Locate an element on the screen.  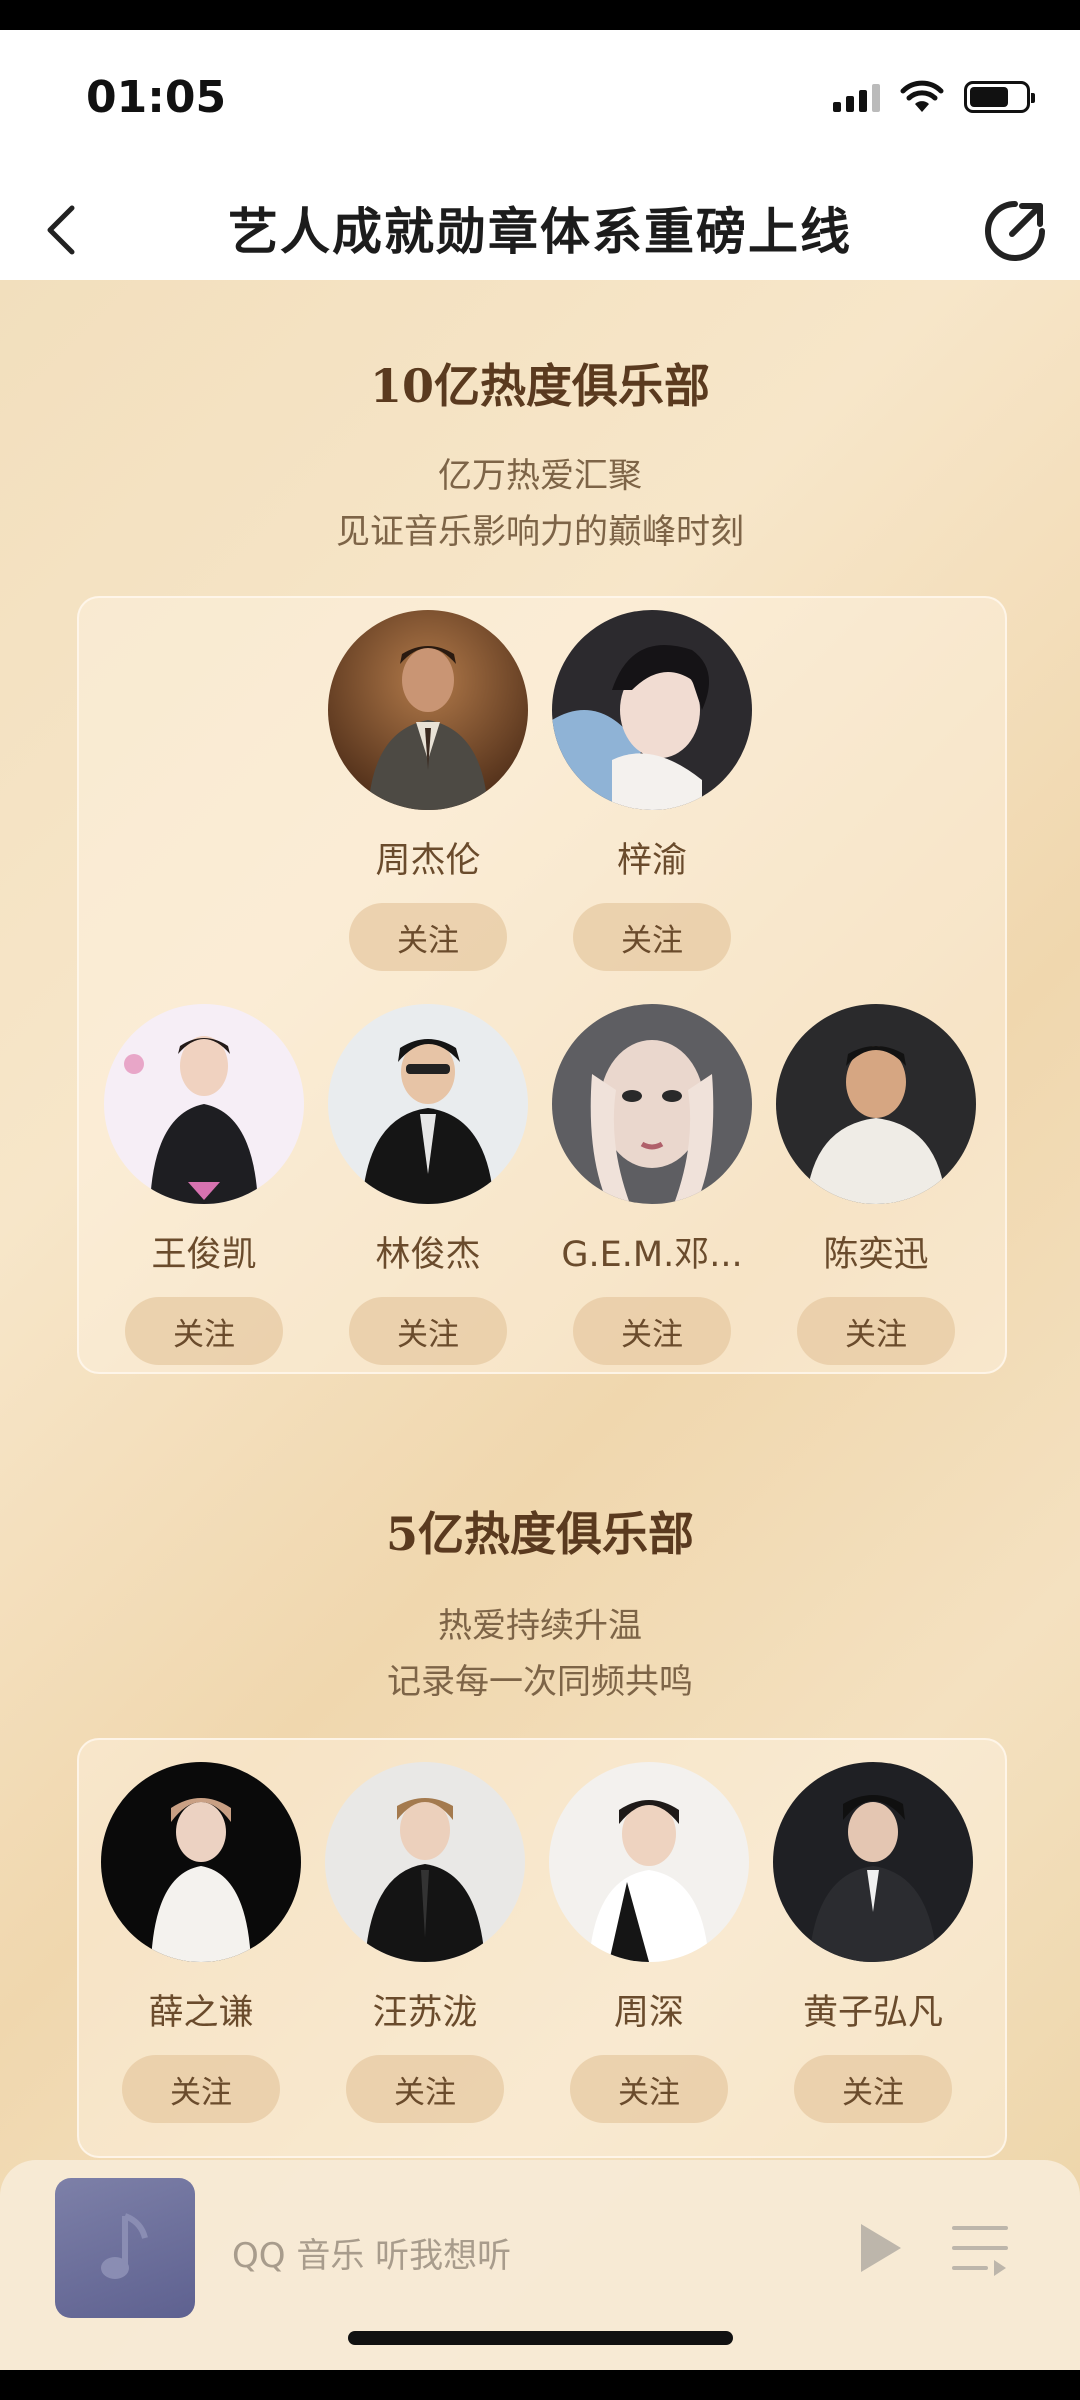
artist-card: 梓渝 关注 is located at coordinates (652, 790).